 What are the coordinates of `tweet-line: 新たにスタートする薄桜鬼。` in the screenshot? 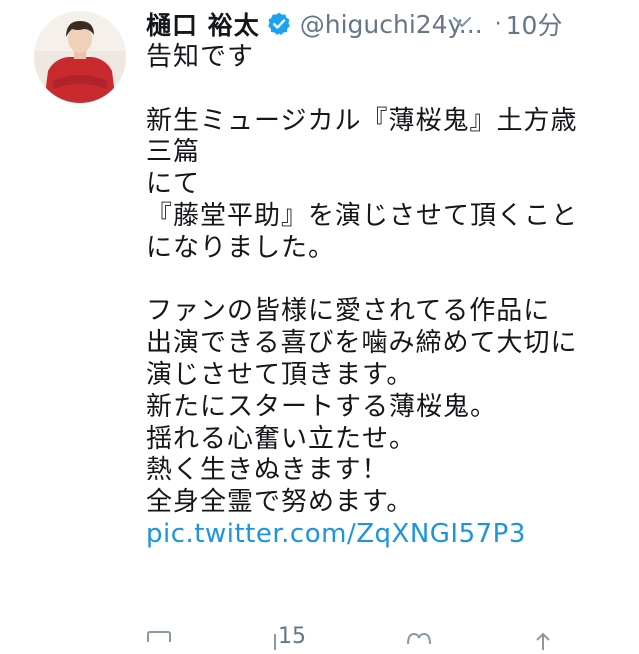 It's located at (322, 406).